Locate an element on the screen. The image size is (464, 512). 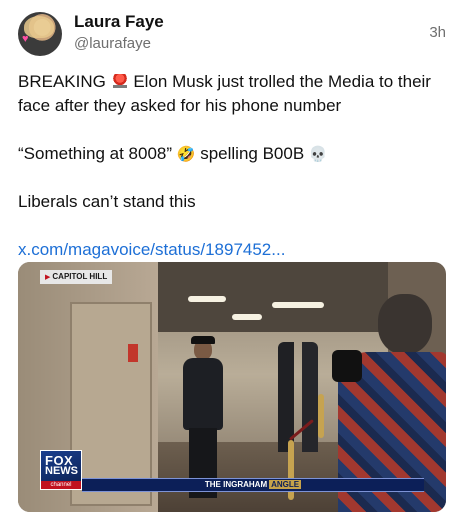
post-line2-rest: spelling B00B is located at coordinates (252, 153).